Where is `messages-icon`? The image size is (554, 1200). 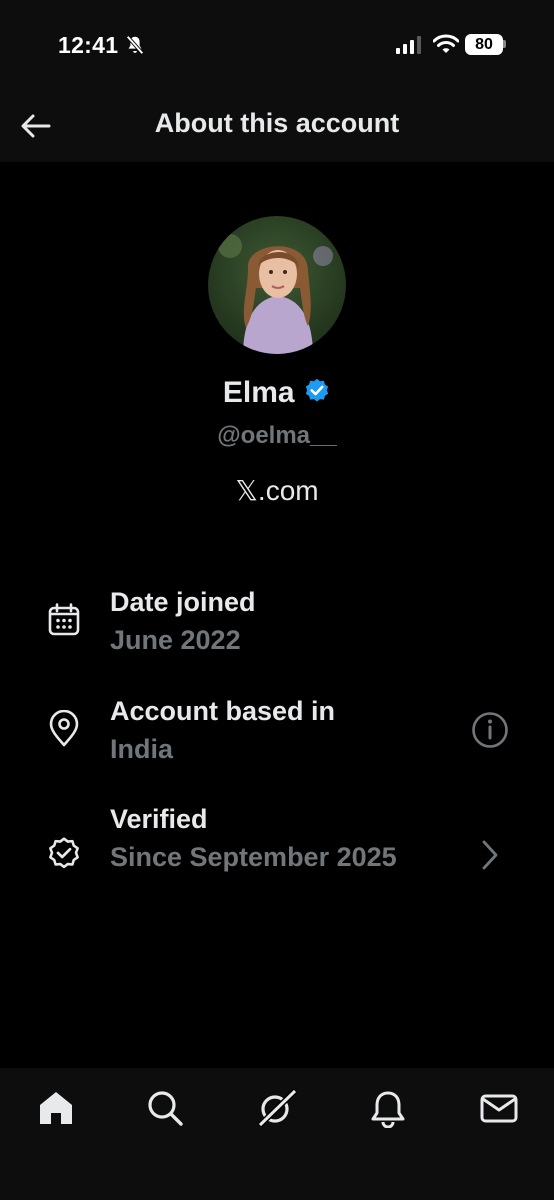 messages-icon is located at coordinates (499, 1108).